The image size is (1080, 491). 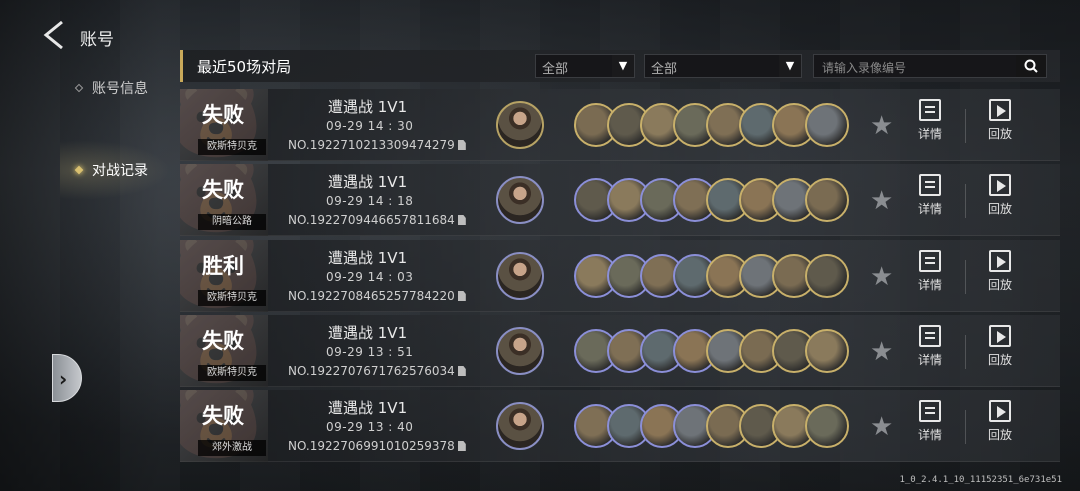 I want to click on sidebar-item-label: 账号信息, so click(x=120, y=89).